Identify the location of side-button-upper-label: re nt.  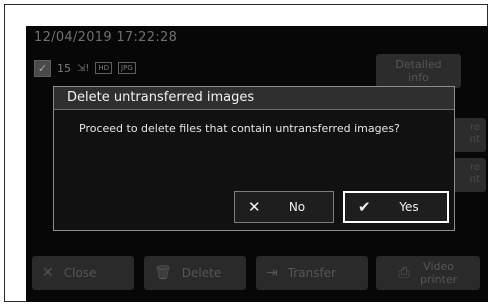
(474, 133).